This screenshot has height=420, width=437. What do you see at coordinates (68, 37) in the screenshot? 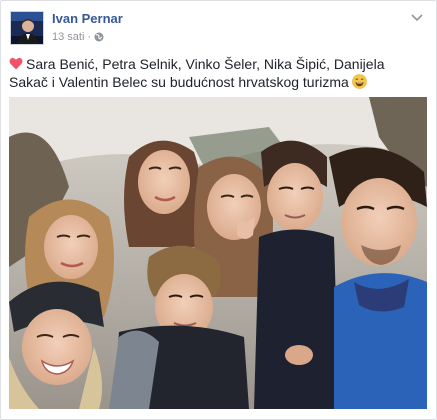
I see `post-timestamp: 13 sati` at bounding box center [68, 37].